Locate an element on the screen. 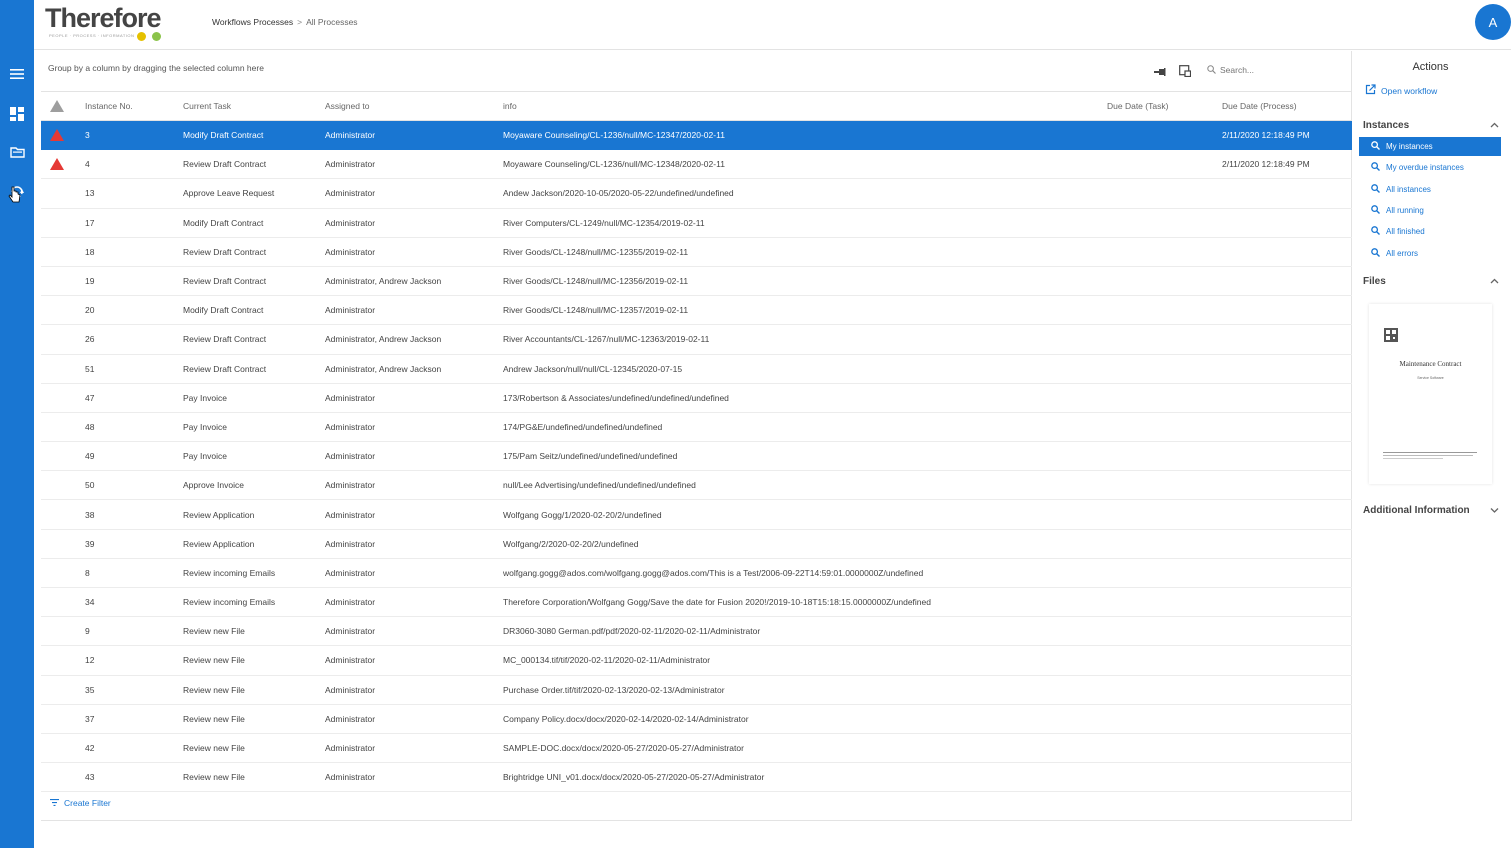 This screenshot has height=848, width=1511. instances-filter-item: My instances is located at coordinates (1430, 146).